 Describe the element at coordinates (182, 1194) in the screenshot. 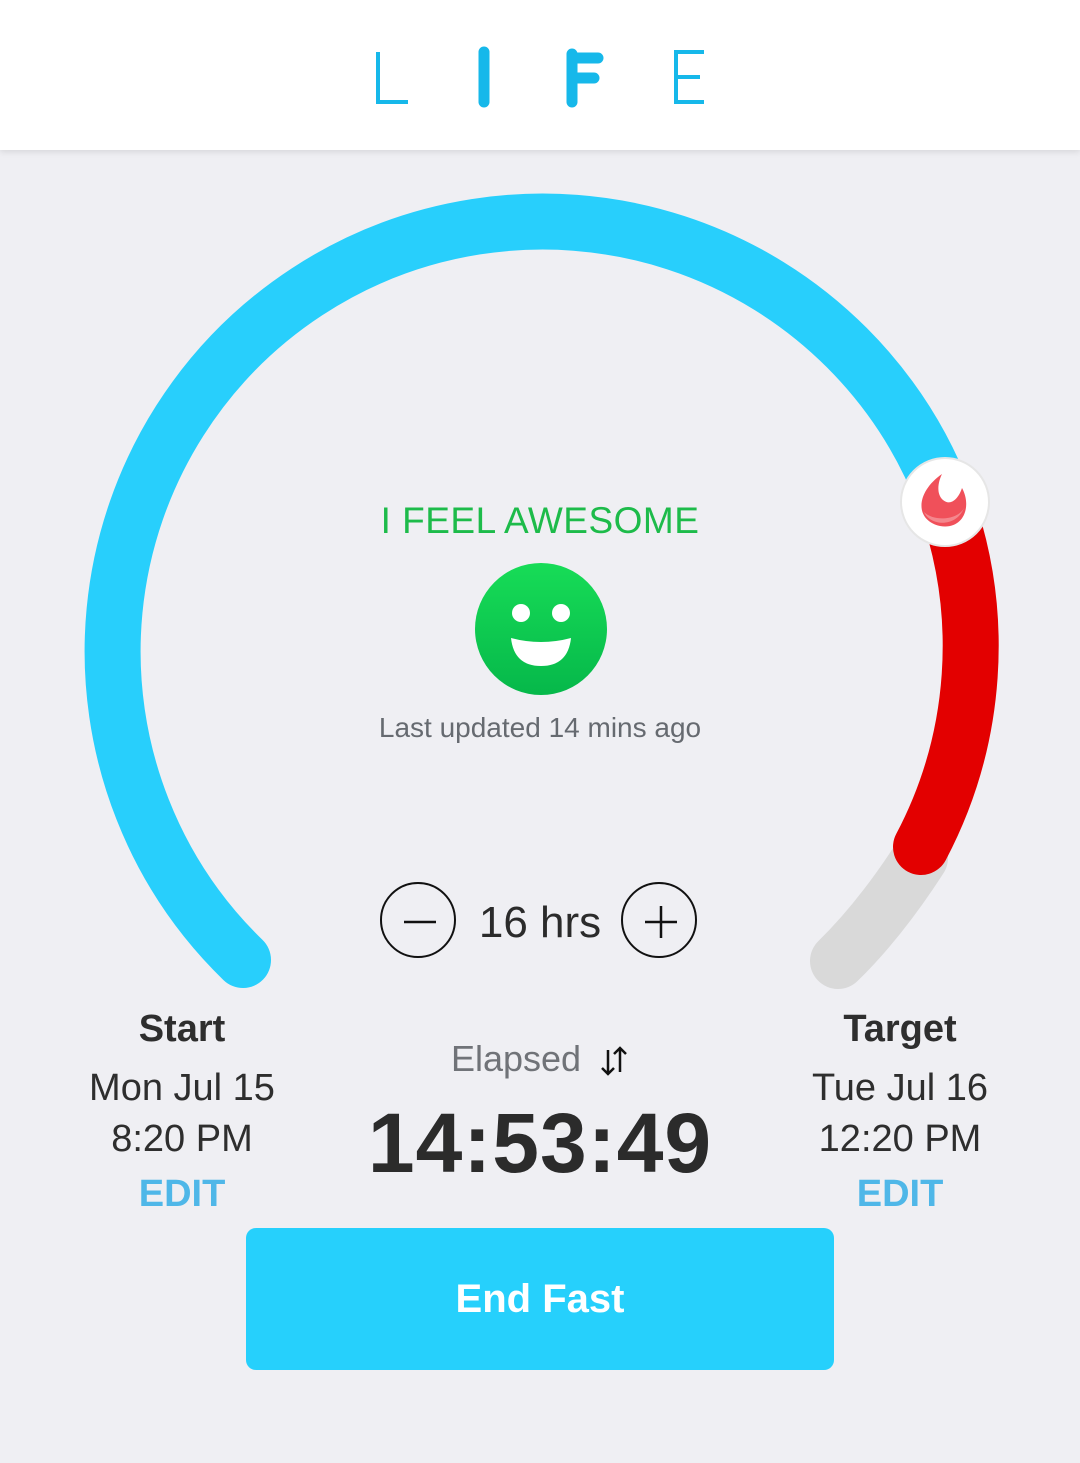

I see `edit-start-button: EDIT` at that location.